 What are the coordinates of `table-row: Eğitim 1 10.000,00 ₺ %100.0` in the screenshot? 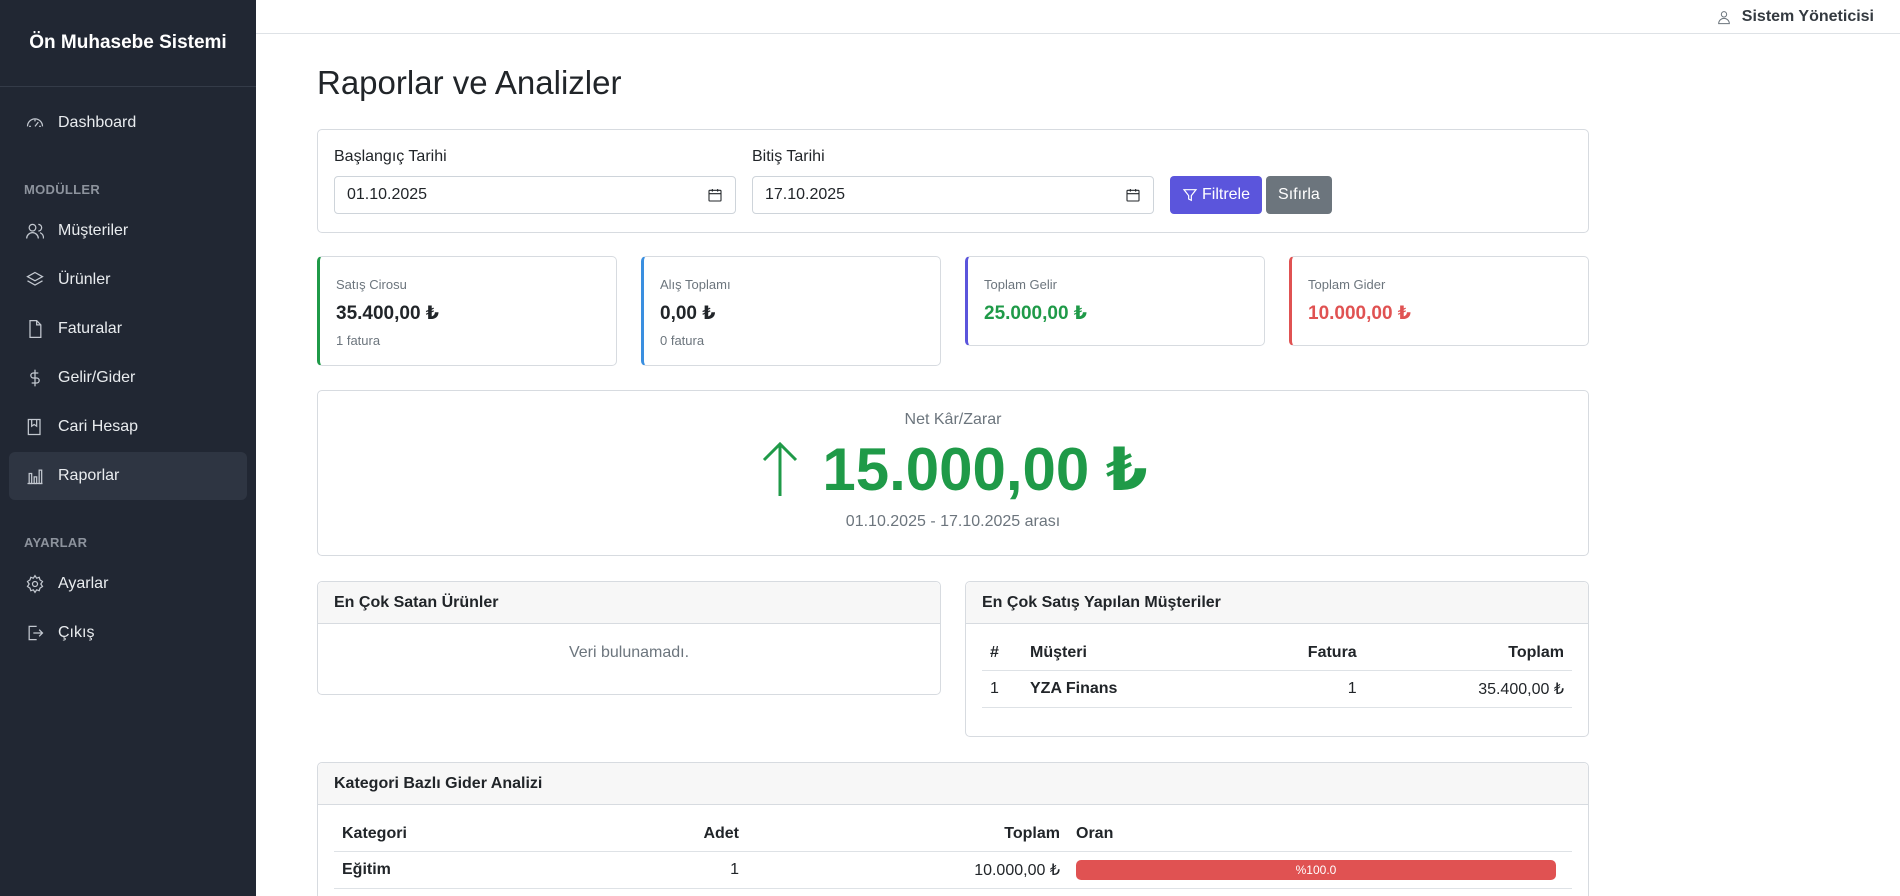 It's located at (953, 870).